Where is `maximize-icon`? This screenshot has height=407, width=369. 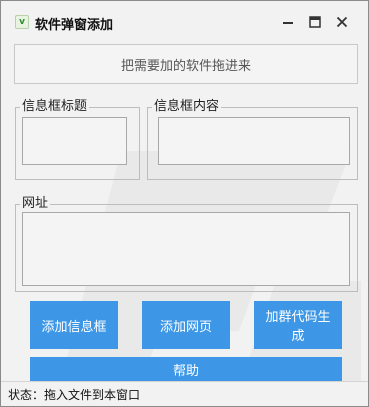 maximize-icon is located at coordinates (315, 22).